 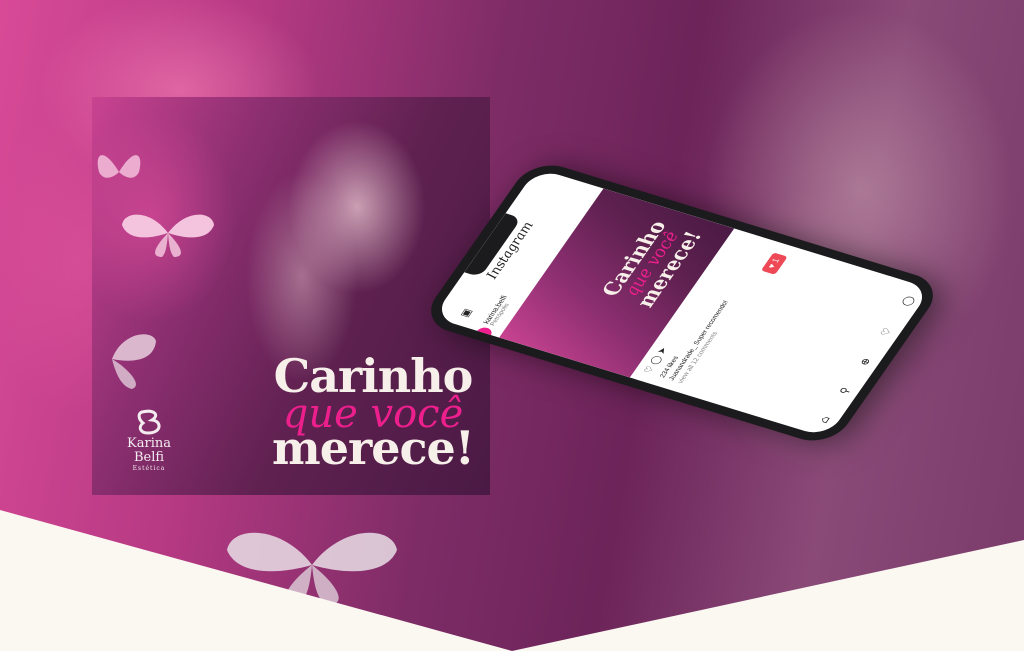 I want to click on brand-logo: Karina Belfi Estética, so click(x=149, y=441).